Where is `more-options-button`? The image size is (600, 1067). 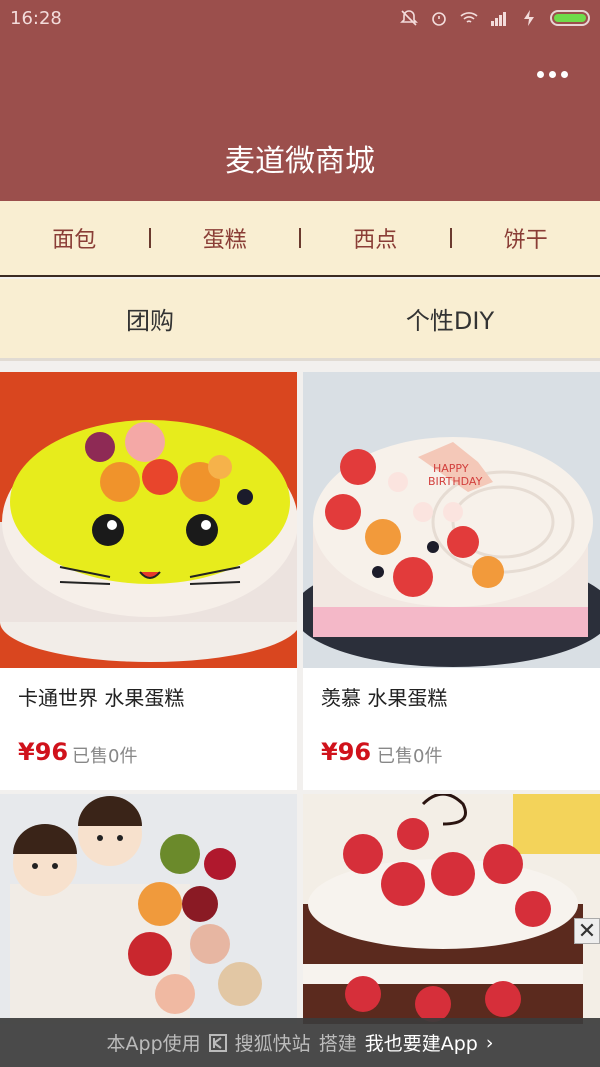 more-options-button is located at coordinates (552, 74).